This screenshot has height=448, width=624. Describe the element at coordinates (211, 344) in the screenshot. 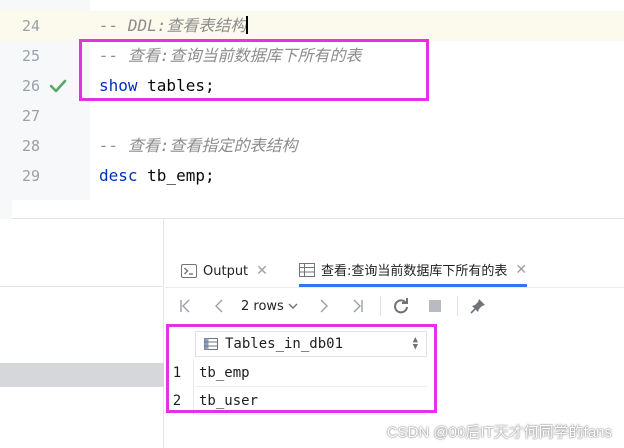

I see `column-icon` at that location.